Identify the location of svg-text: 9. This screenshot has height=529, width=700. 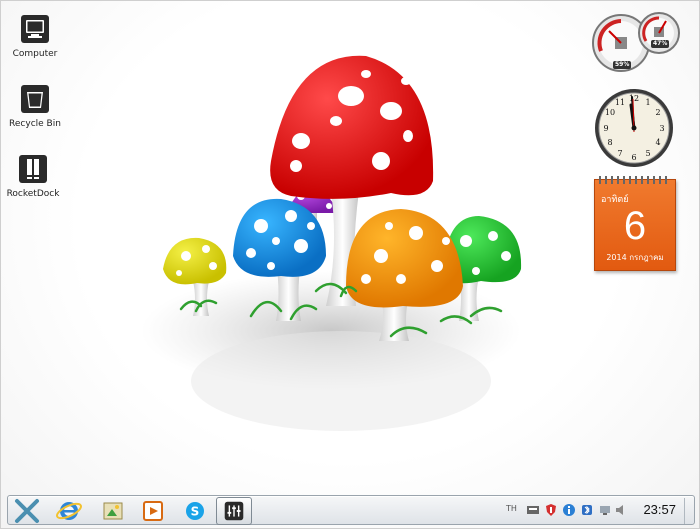
(605, 128).